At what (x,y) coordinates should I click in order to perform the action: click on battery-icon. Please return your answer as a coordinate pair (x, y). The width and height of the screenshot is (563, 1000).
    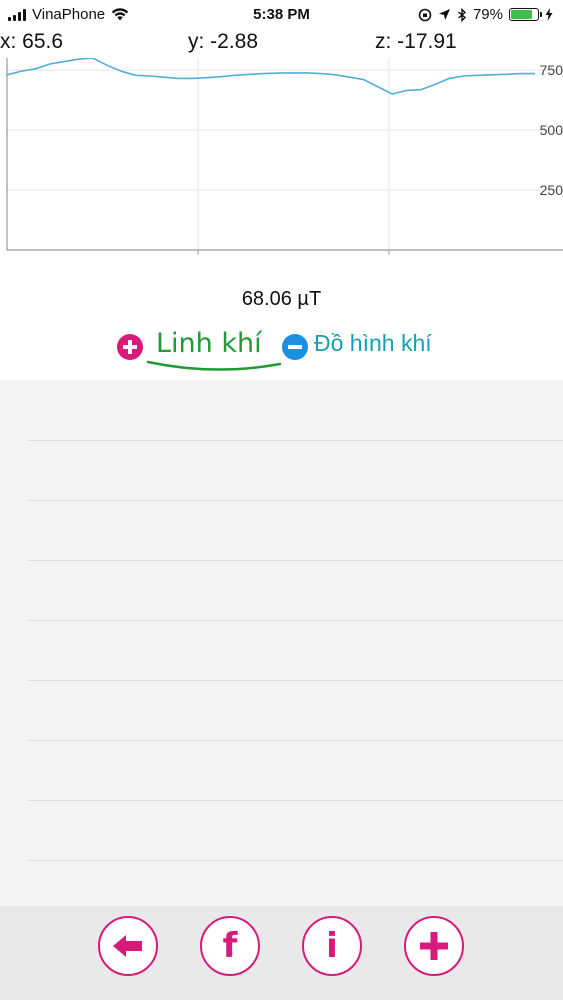
    Looking at the image, I should click on (525, 14).